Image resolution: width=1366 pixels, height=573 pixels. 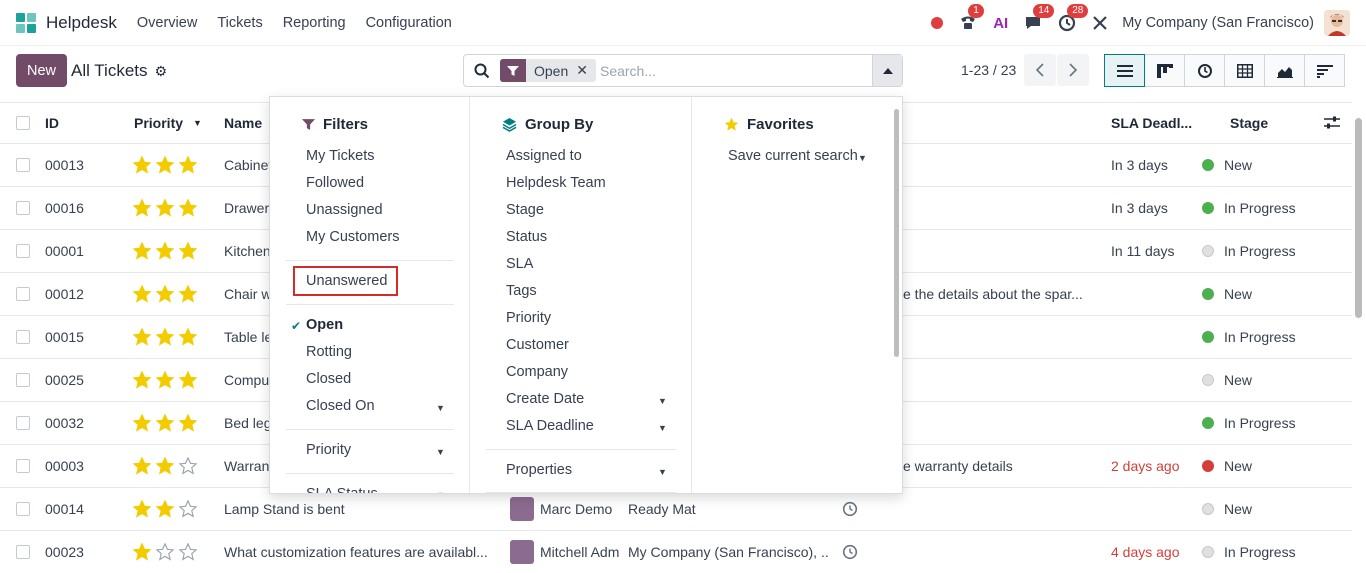 I want to click on assignee: Marc Demo, so click(x=566, y=509).